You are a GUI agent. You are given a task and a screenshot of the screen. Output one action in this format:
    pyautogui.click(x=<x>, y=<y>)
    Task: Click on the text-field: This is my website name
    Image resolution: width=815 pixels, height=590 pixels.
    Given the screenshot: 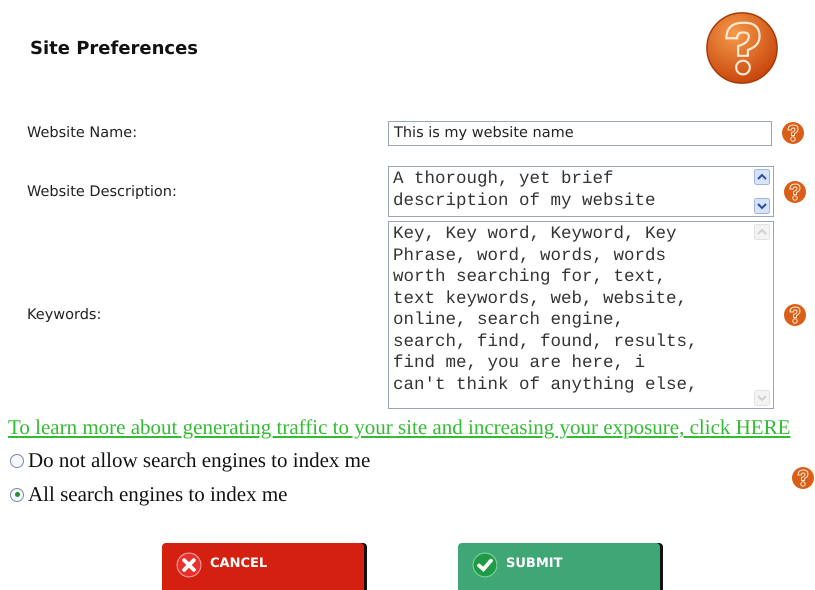 What is the action you would take?
    pyautogui.click(x=580, y=133)
    